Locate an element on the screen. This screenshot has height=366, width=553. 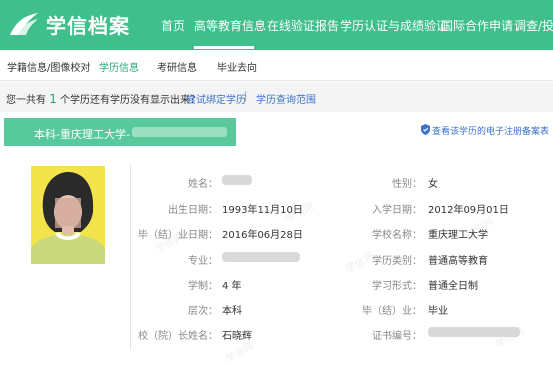
registration-record-link: 查看该学历的电子注册备案表 is located at coordinates (484, 130).